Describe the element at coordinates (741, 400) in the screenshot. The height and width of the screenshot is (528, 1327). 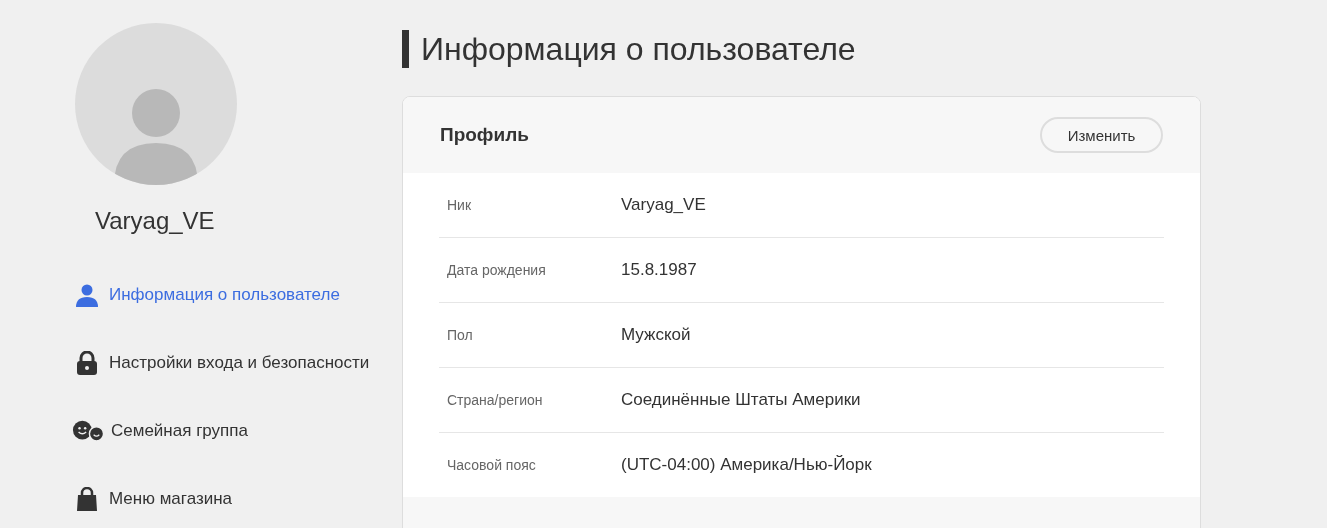
I see `field-value: Соединённые Штаты Америки` at that location.